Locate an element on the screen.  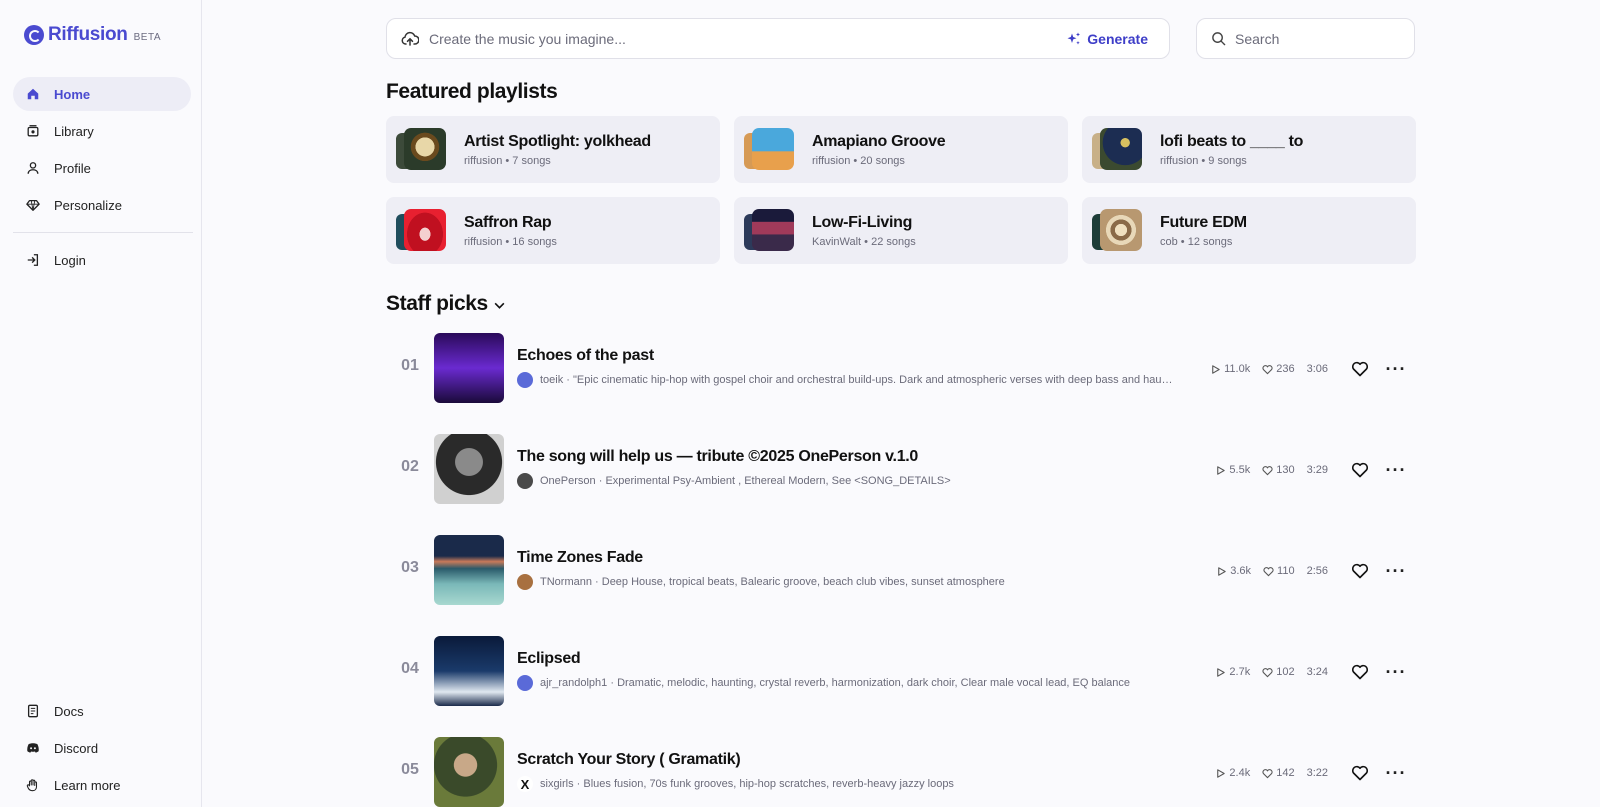
playlist-meta: riffusion • 7 songs is located at coordinates (507, 160).